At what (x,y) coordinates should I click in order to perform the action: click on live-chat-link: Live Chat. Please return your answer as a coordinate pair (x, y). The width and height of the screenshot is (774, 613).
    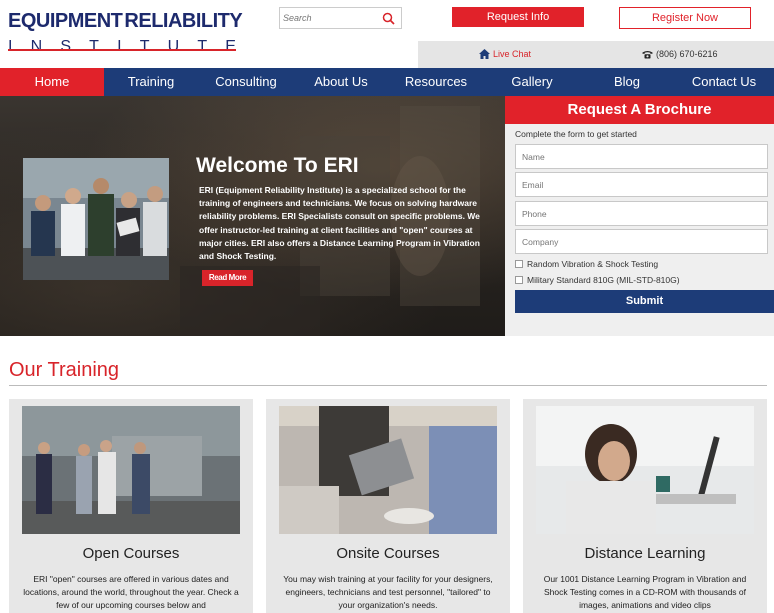
    Looking at the image, I should click on (505, 54).